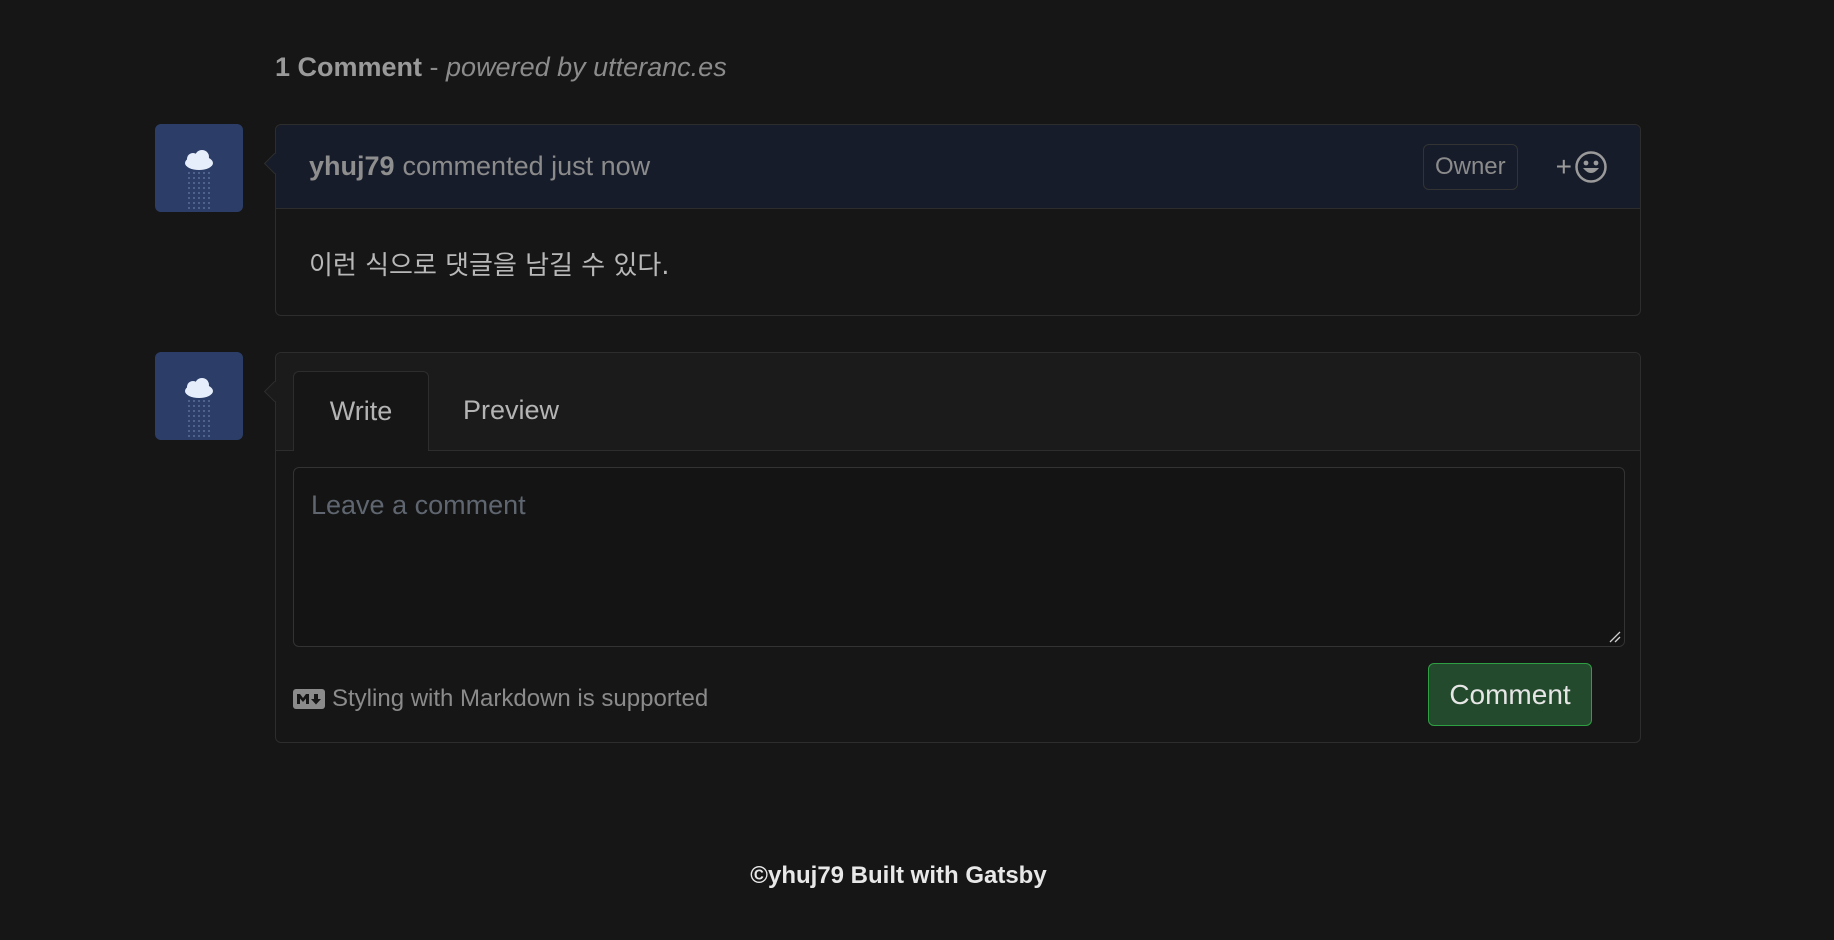  Describe the element at coordinates (1591, 166) in the screenshot. I see `smiley-icon` at that location.